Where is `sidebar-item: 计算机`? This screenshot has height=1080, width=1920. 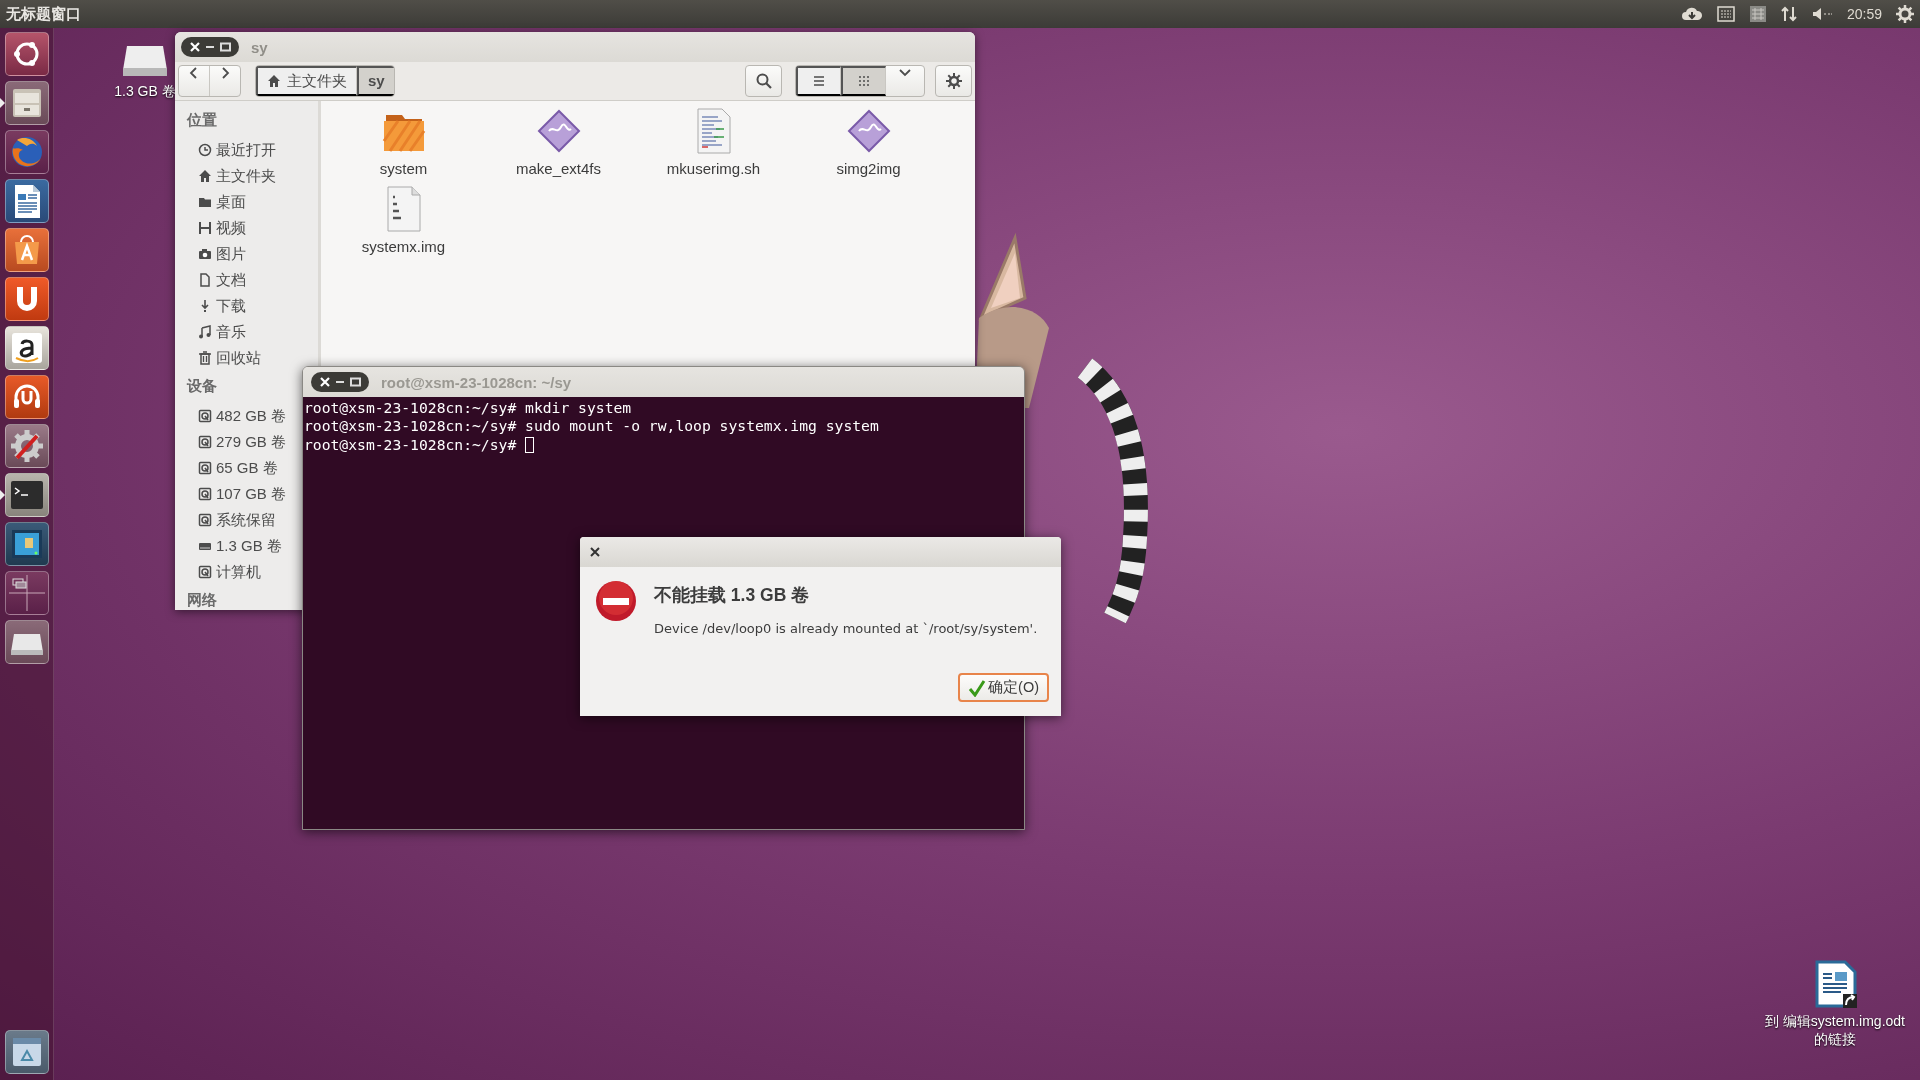
sidebar-item: 计算机 is located at coordinates (238, 572).